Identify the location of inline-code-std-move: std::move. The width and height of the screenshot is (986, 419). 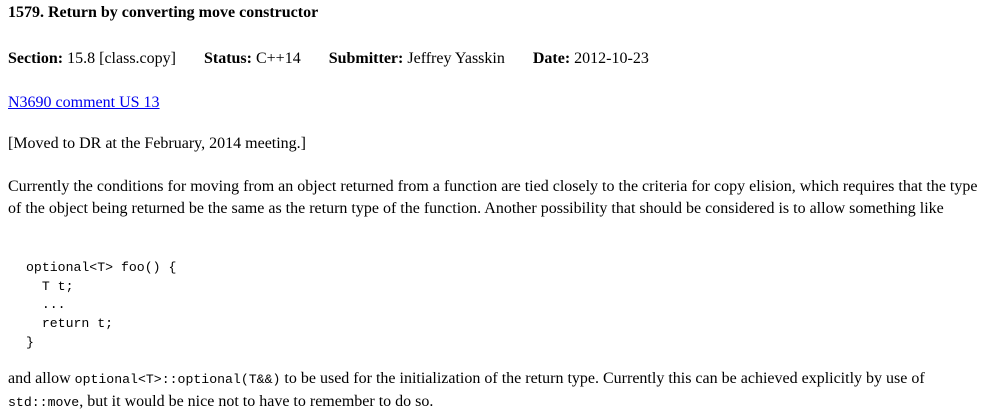
(44, 402).